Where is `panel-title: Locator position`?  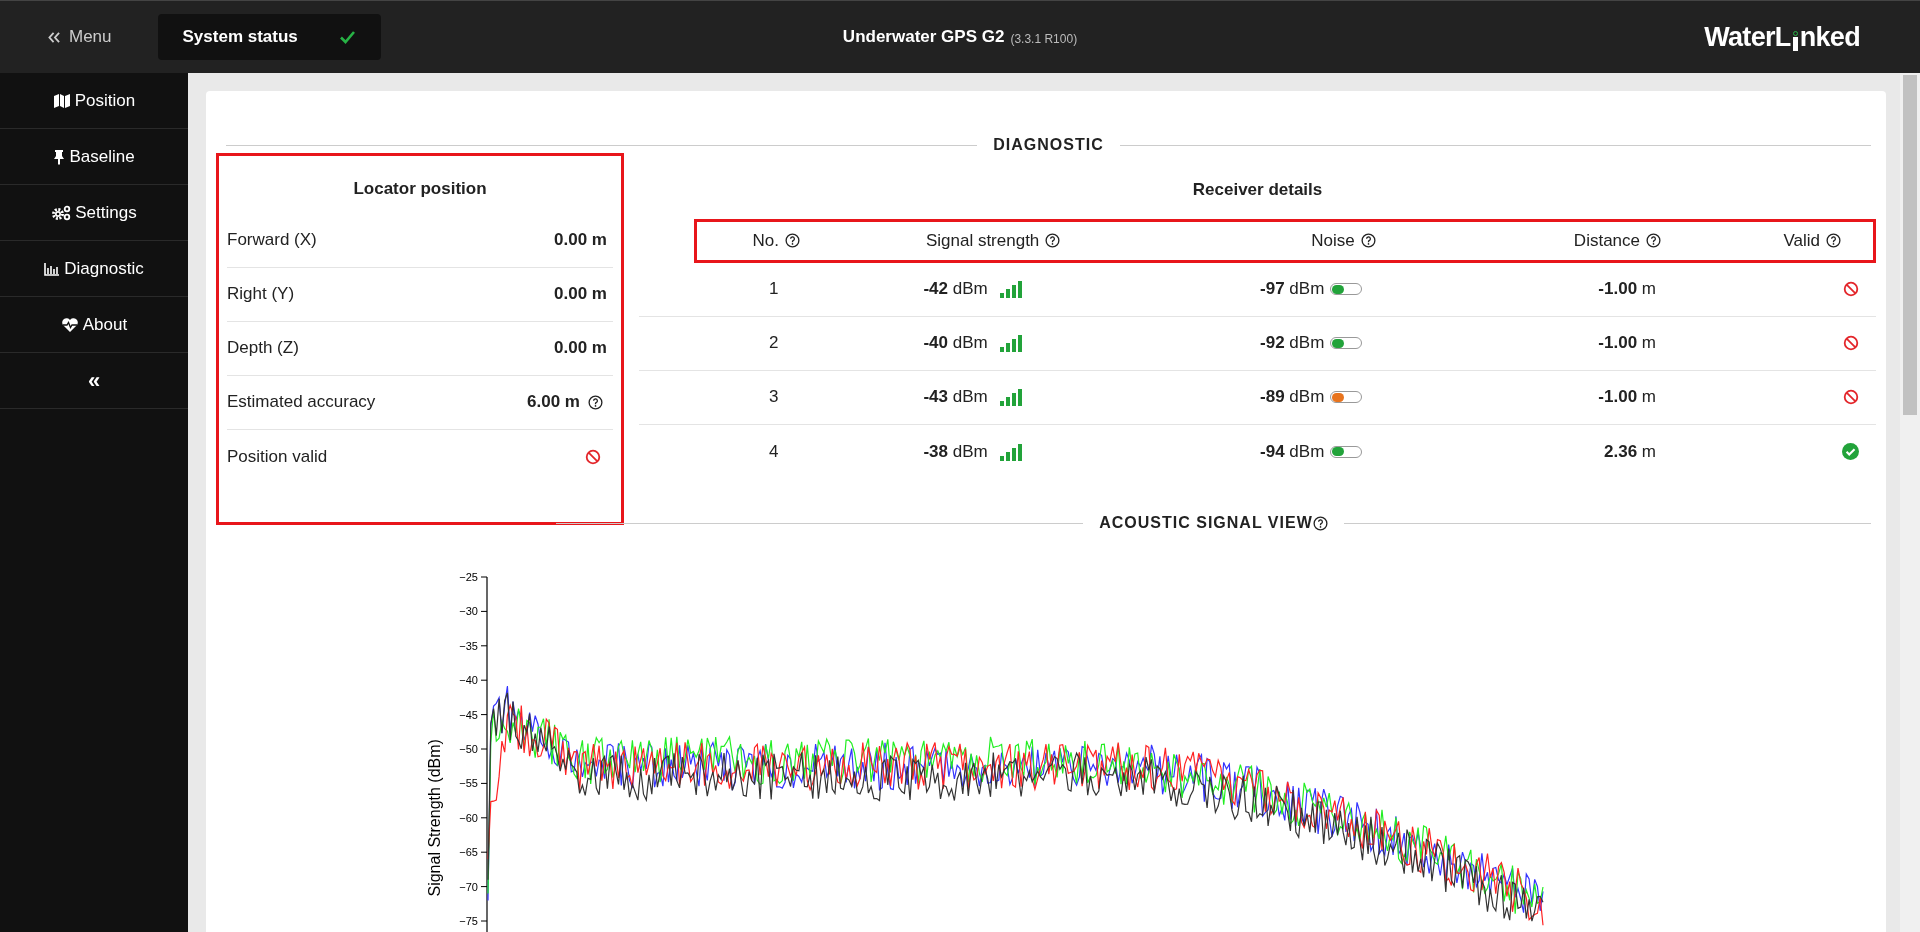
panel-title: Locator position is located at coordinates (420, 189).